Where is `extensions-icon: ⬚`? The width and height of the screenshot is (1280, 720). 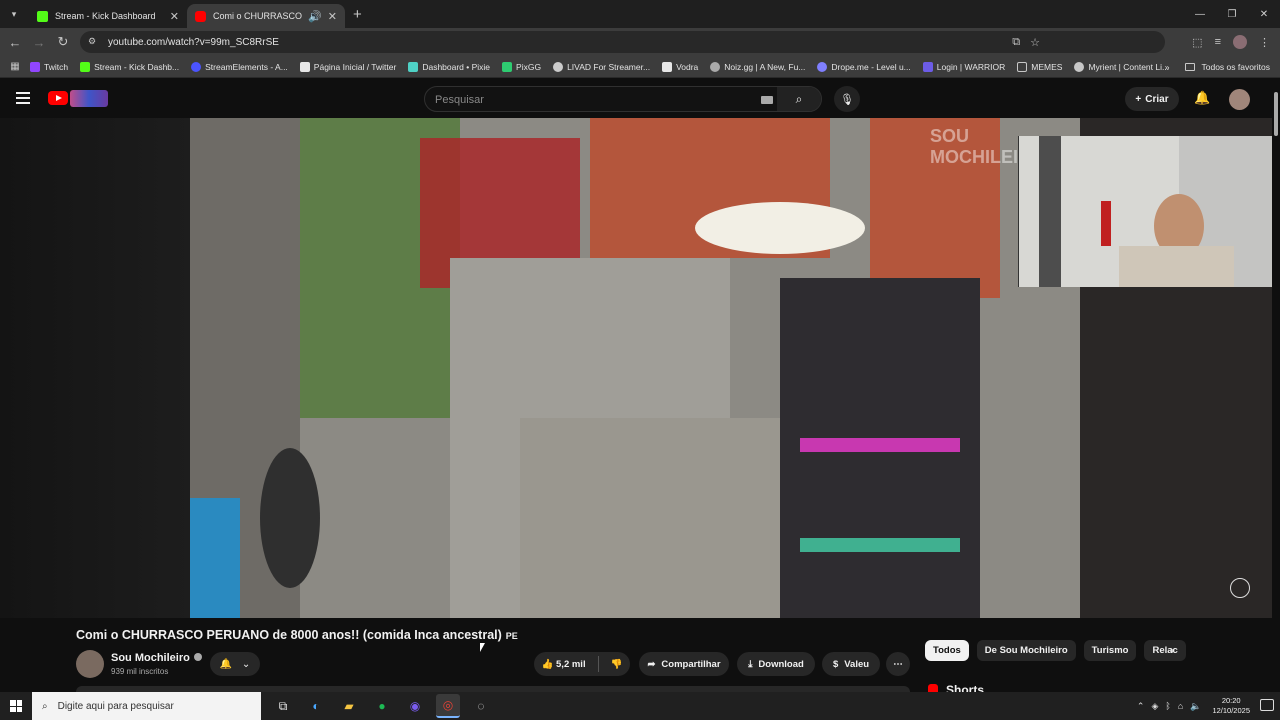
extensions-icon: ⬚ is located at coordinates (1197, 42).